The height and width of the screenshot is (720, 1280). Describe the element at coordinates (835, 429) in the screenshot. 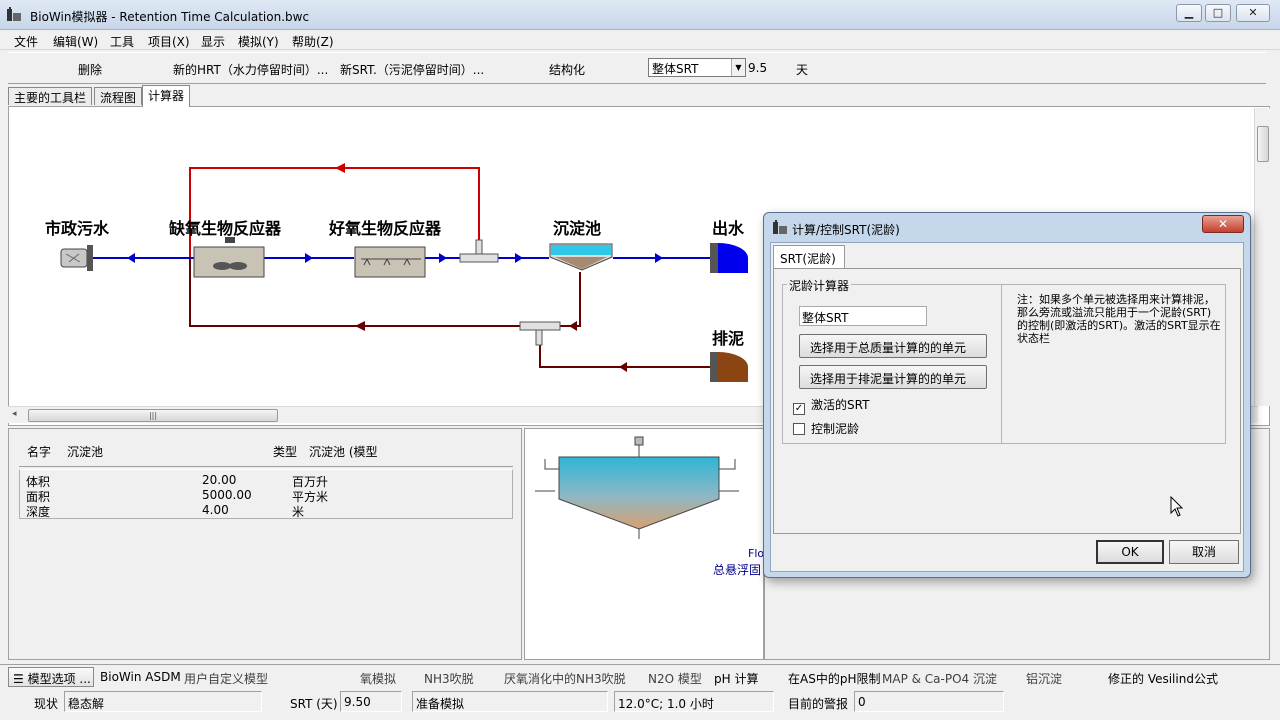

I see `control-srt-label: 控制泥龄` at that location.